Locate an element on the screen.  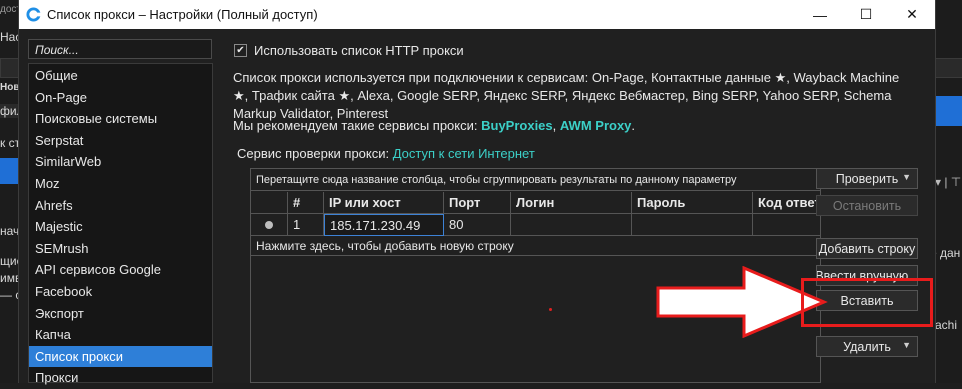
stop-button: Остановить is located at coordinates (867, 205).